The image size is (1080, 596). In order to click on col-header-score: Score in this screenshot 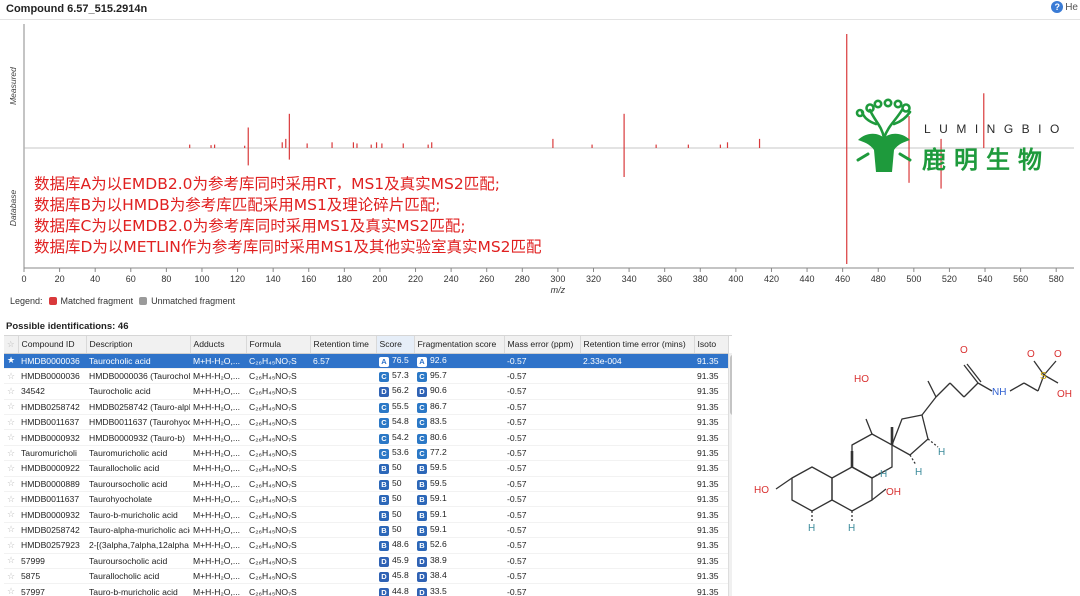, I will do `click(395, 345)`.